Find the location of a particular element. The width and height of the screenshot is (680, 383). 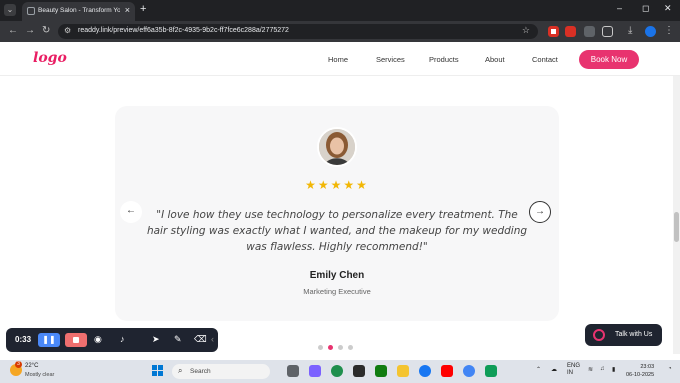

tab-close-icon: × is located at coordinates (127, 10).